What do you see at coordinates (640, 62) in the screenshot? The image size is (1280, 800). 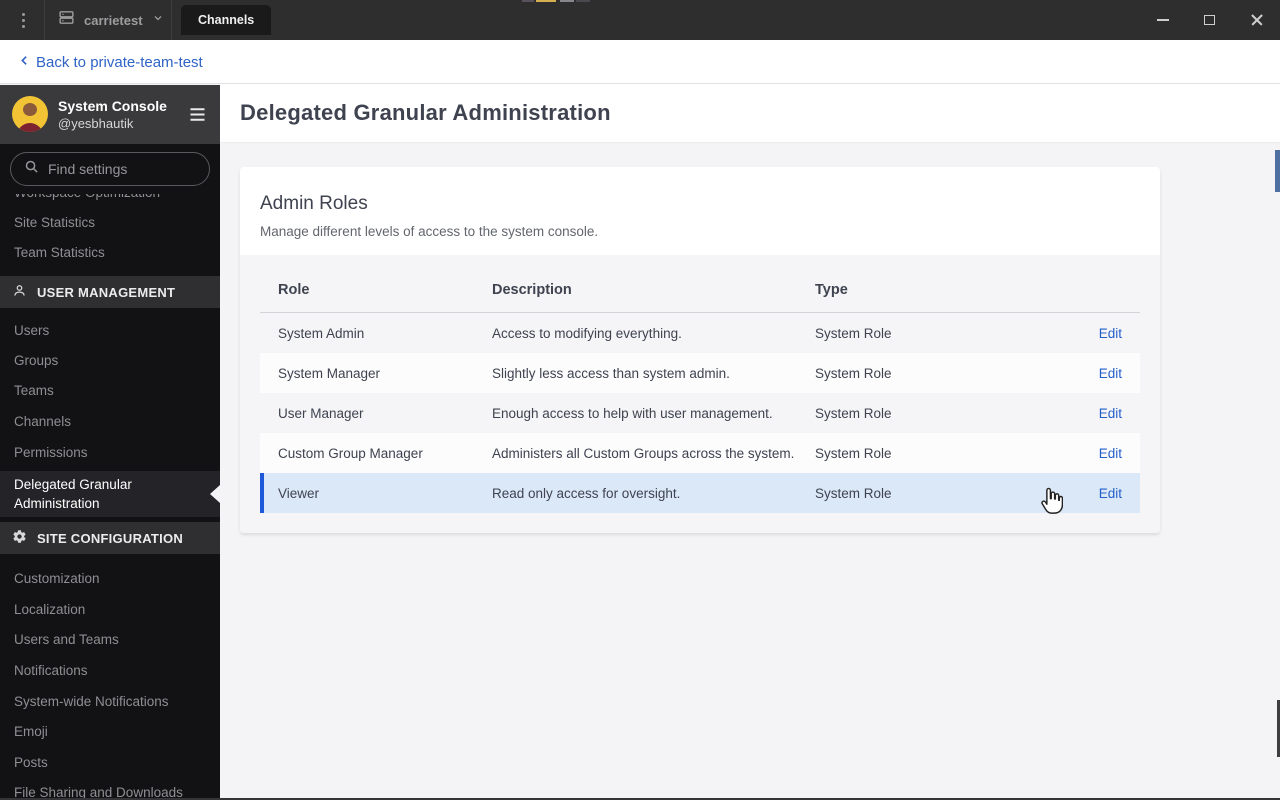 I see `back-bar: Back to private-team-test` at bounding box center [640, 62].